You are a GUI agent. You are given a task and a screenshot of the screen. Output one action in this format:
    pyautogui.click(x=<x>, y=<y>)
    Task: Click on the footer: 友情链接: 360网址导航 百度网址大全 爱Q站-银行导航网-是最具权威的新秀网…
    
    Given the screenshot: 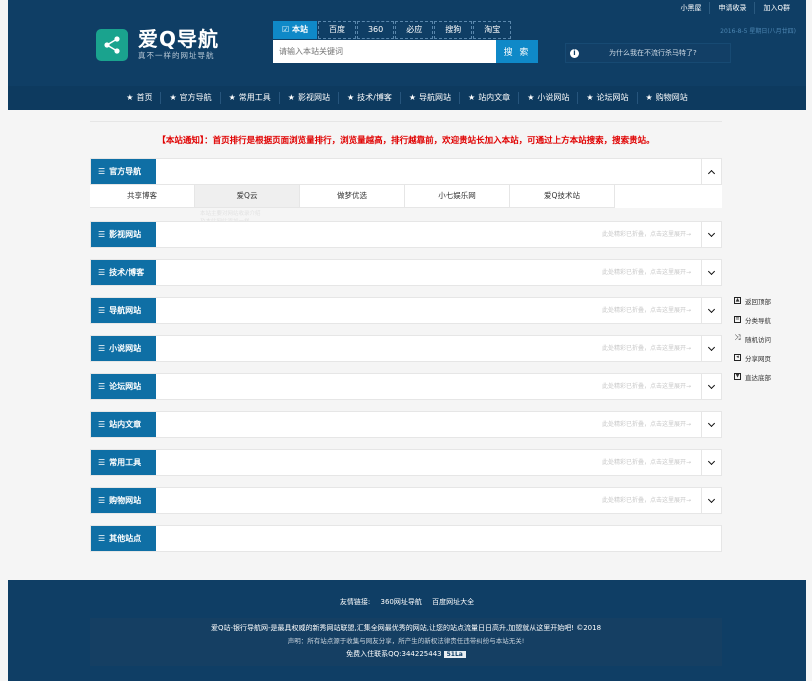 What is the action you would take?
    pyautogui.click(x=407, y=630)
    